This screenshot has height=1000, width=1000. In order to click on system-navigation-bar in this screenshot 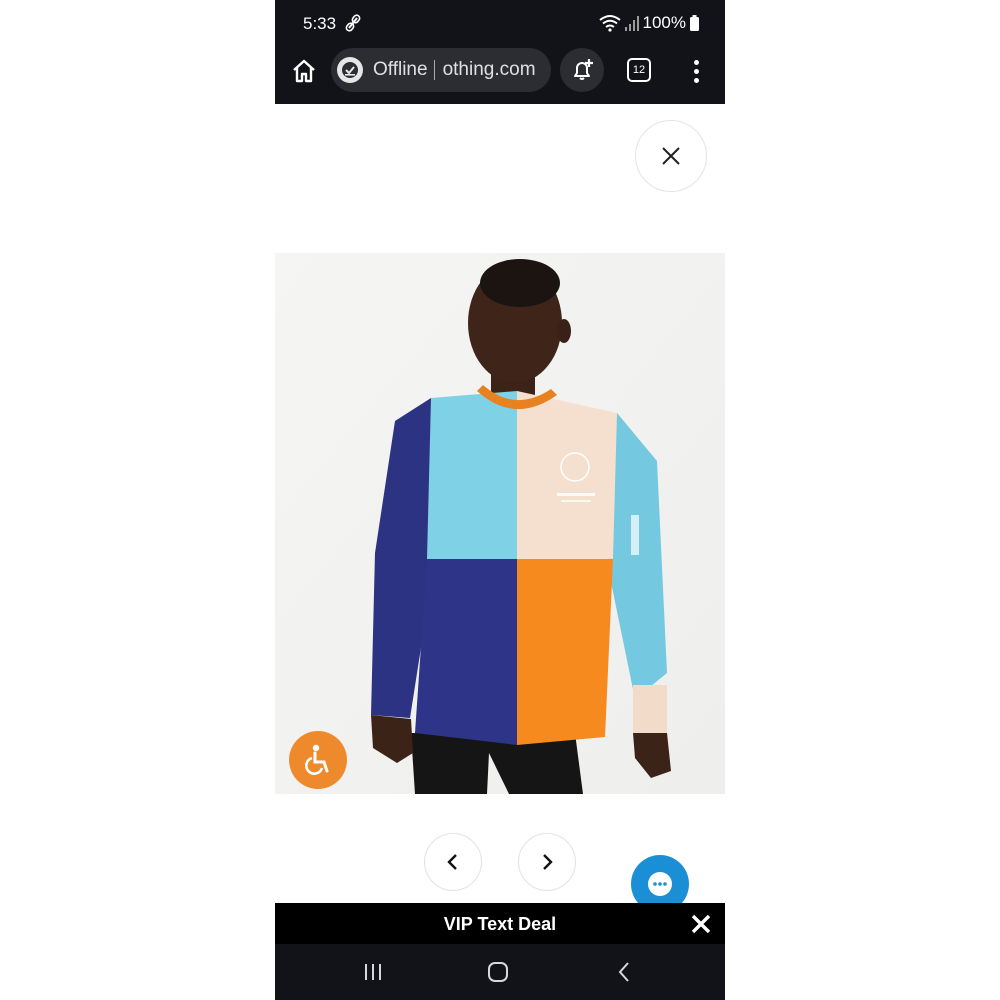, I will do `click(500, 972)`.